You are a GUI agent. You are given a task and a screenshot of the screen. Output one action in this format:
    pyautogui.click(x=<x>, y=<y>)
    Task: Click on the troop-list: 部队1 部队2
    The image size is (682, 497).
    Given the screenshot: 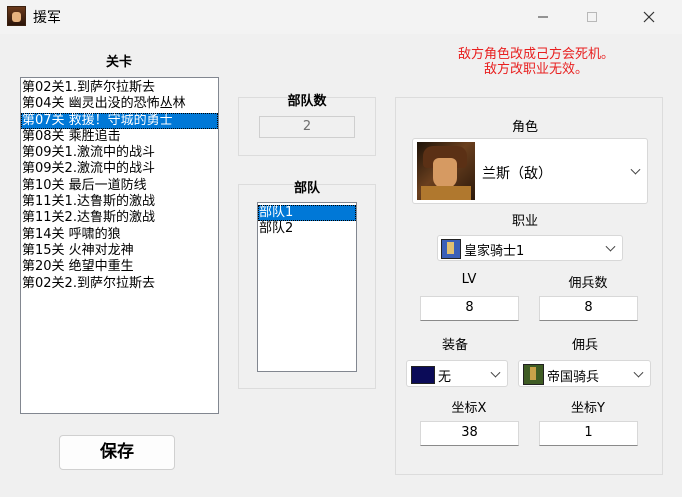 What is the action you would take?
    pyautogui.click(x=307, y=287)
    